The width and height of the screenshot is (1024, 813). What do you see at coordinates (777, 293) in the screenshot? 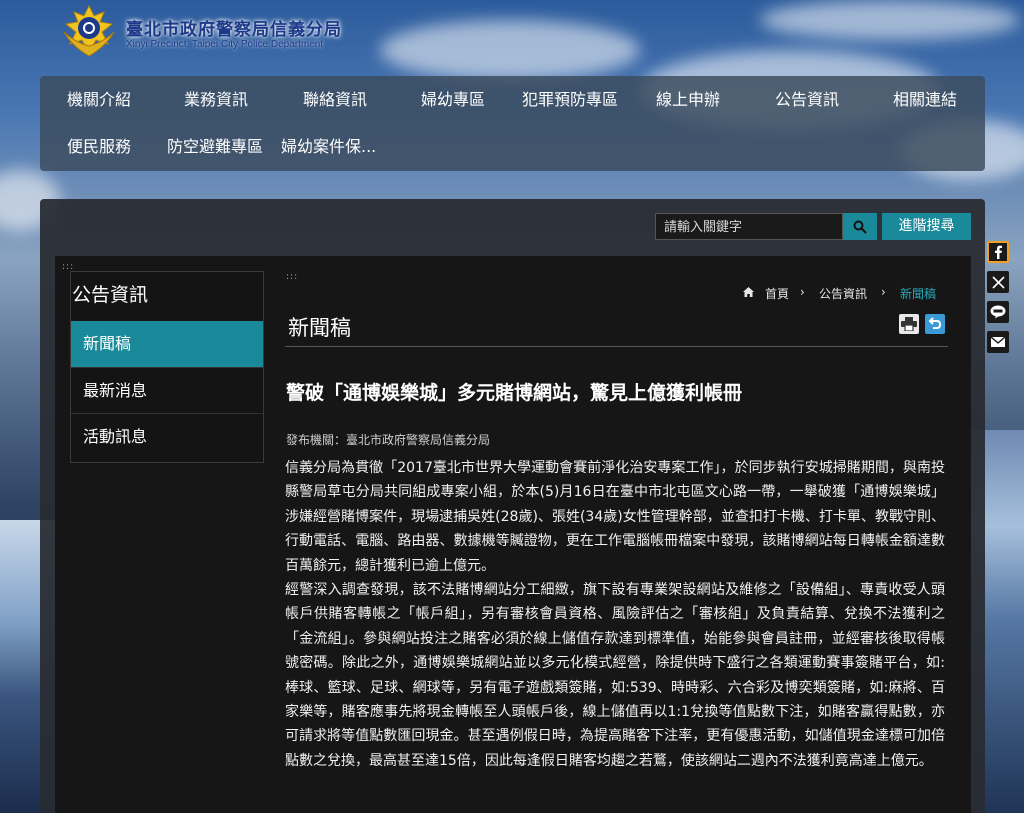
I see `breadcrumb-home: 首頁` at bounding box center [777, 293].